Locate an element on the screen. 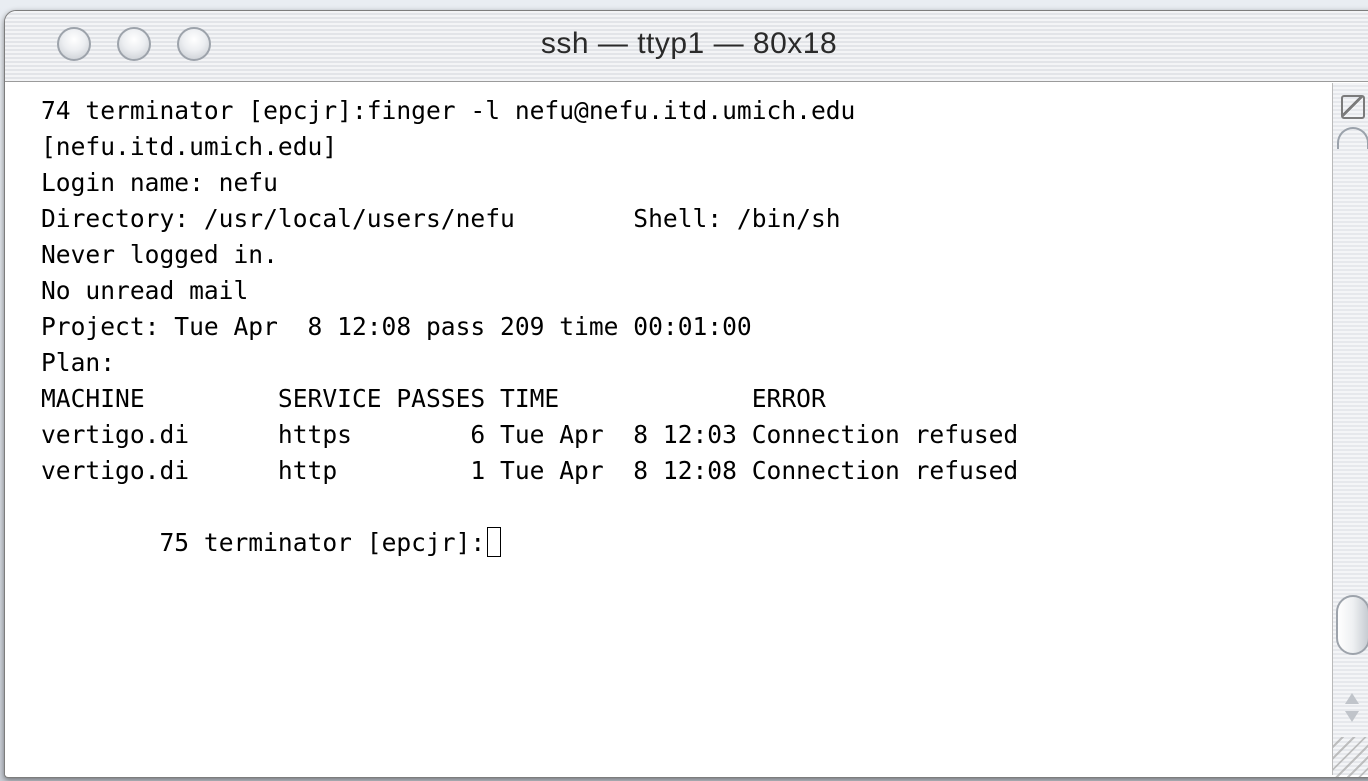  terminal-line: No unread mail is located at coordinates (145, 290).